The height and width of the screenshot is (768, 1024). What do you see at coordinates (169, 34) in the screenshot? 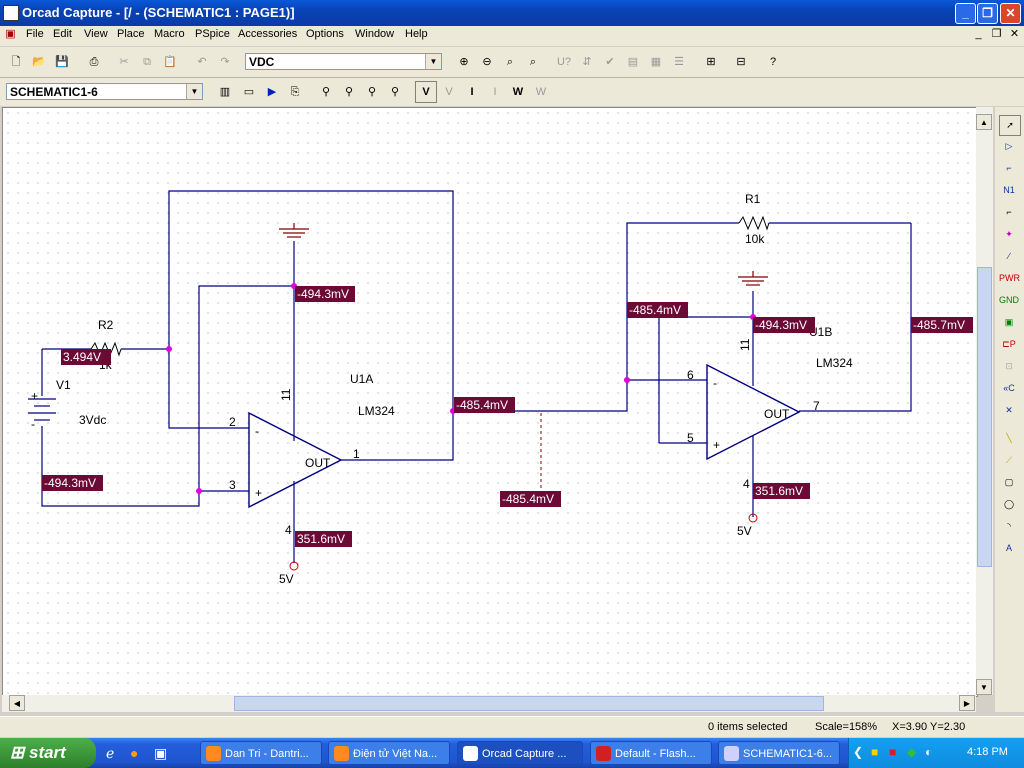
I see `menu-macro: Macro` at bounding box center [169, 34].